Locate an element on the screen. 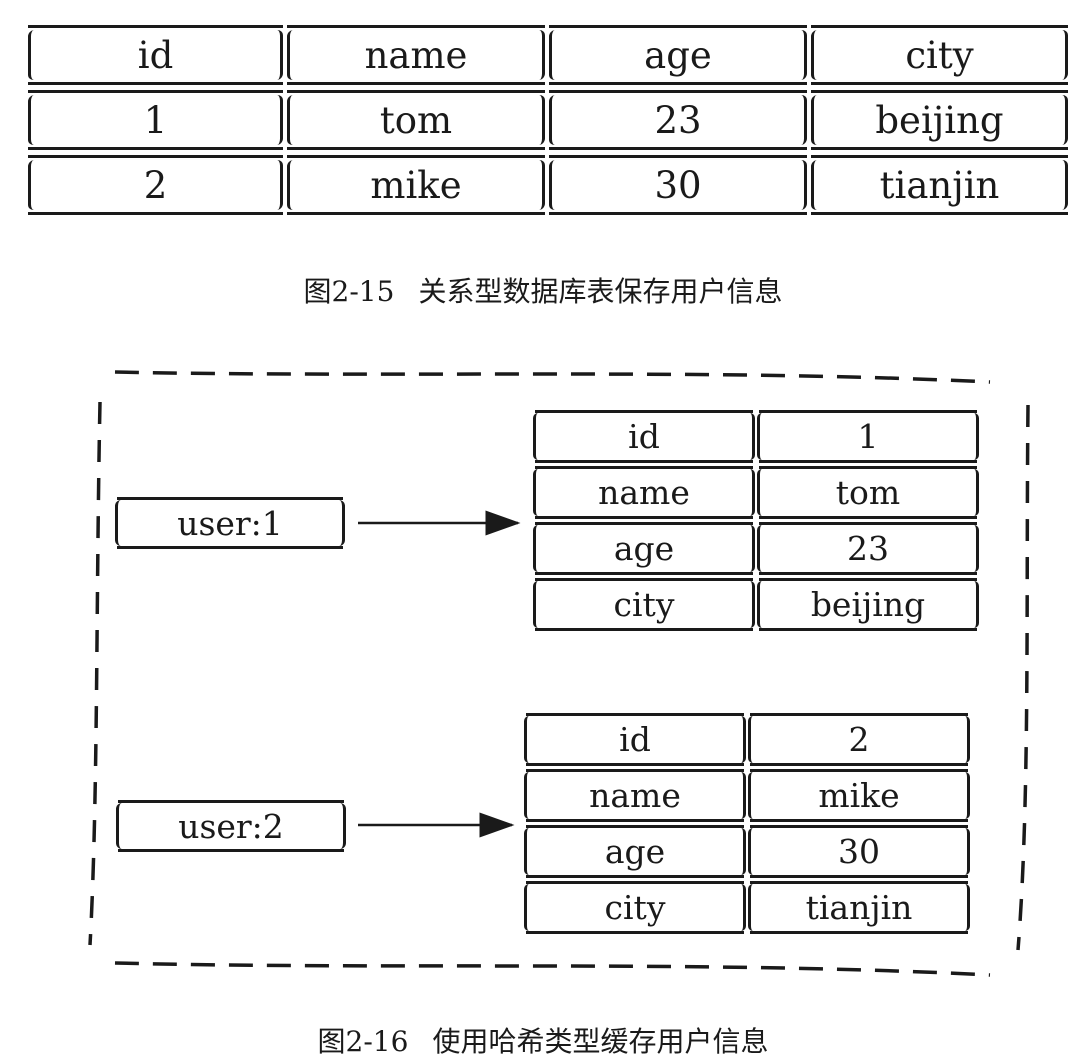  table-row: name mike is located at coordinates (747, 795).